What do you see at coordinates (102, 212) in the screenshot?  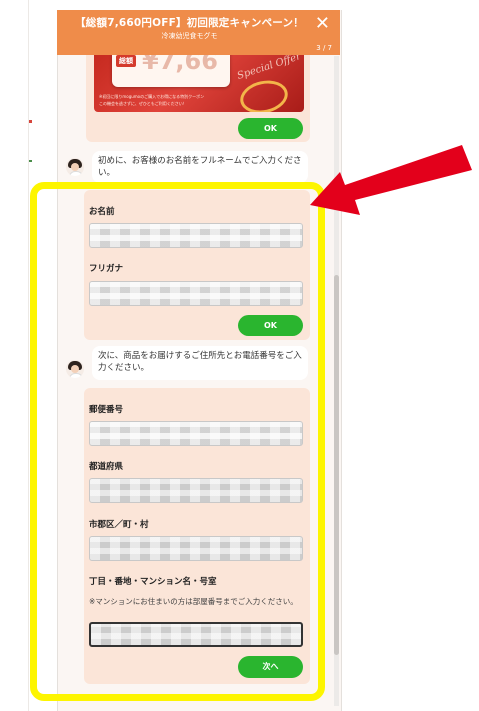 I see `name-label: お名前` at bounding box center [102, 212].